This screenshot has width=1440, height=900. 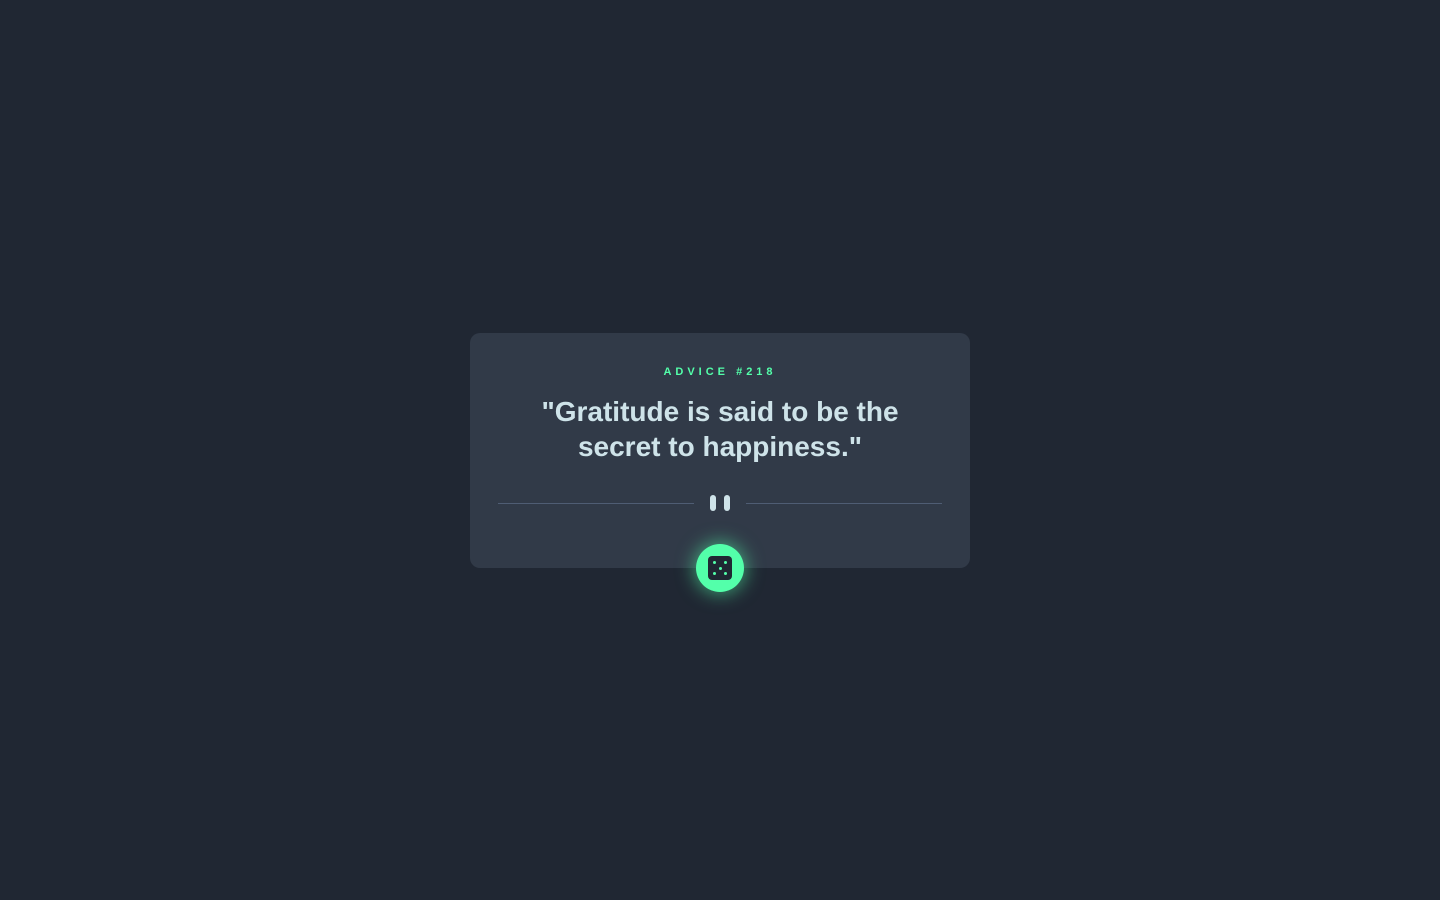 What do you see at coordinates (596, 503) in the screenshot?
I see `divider-line-left` at bounding box center [596, 503].